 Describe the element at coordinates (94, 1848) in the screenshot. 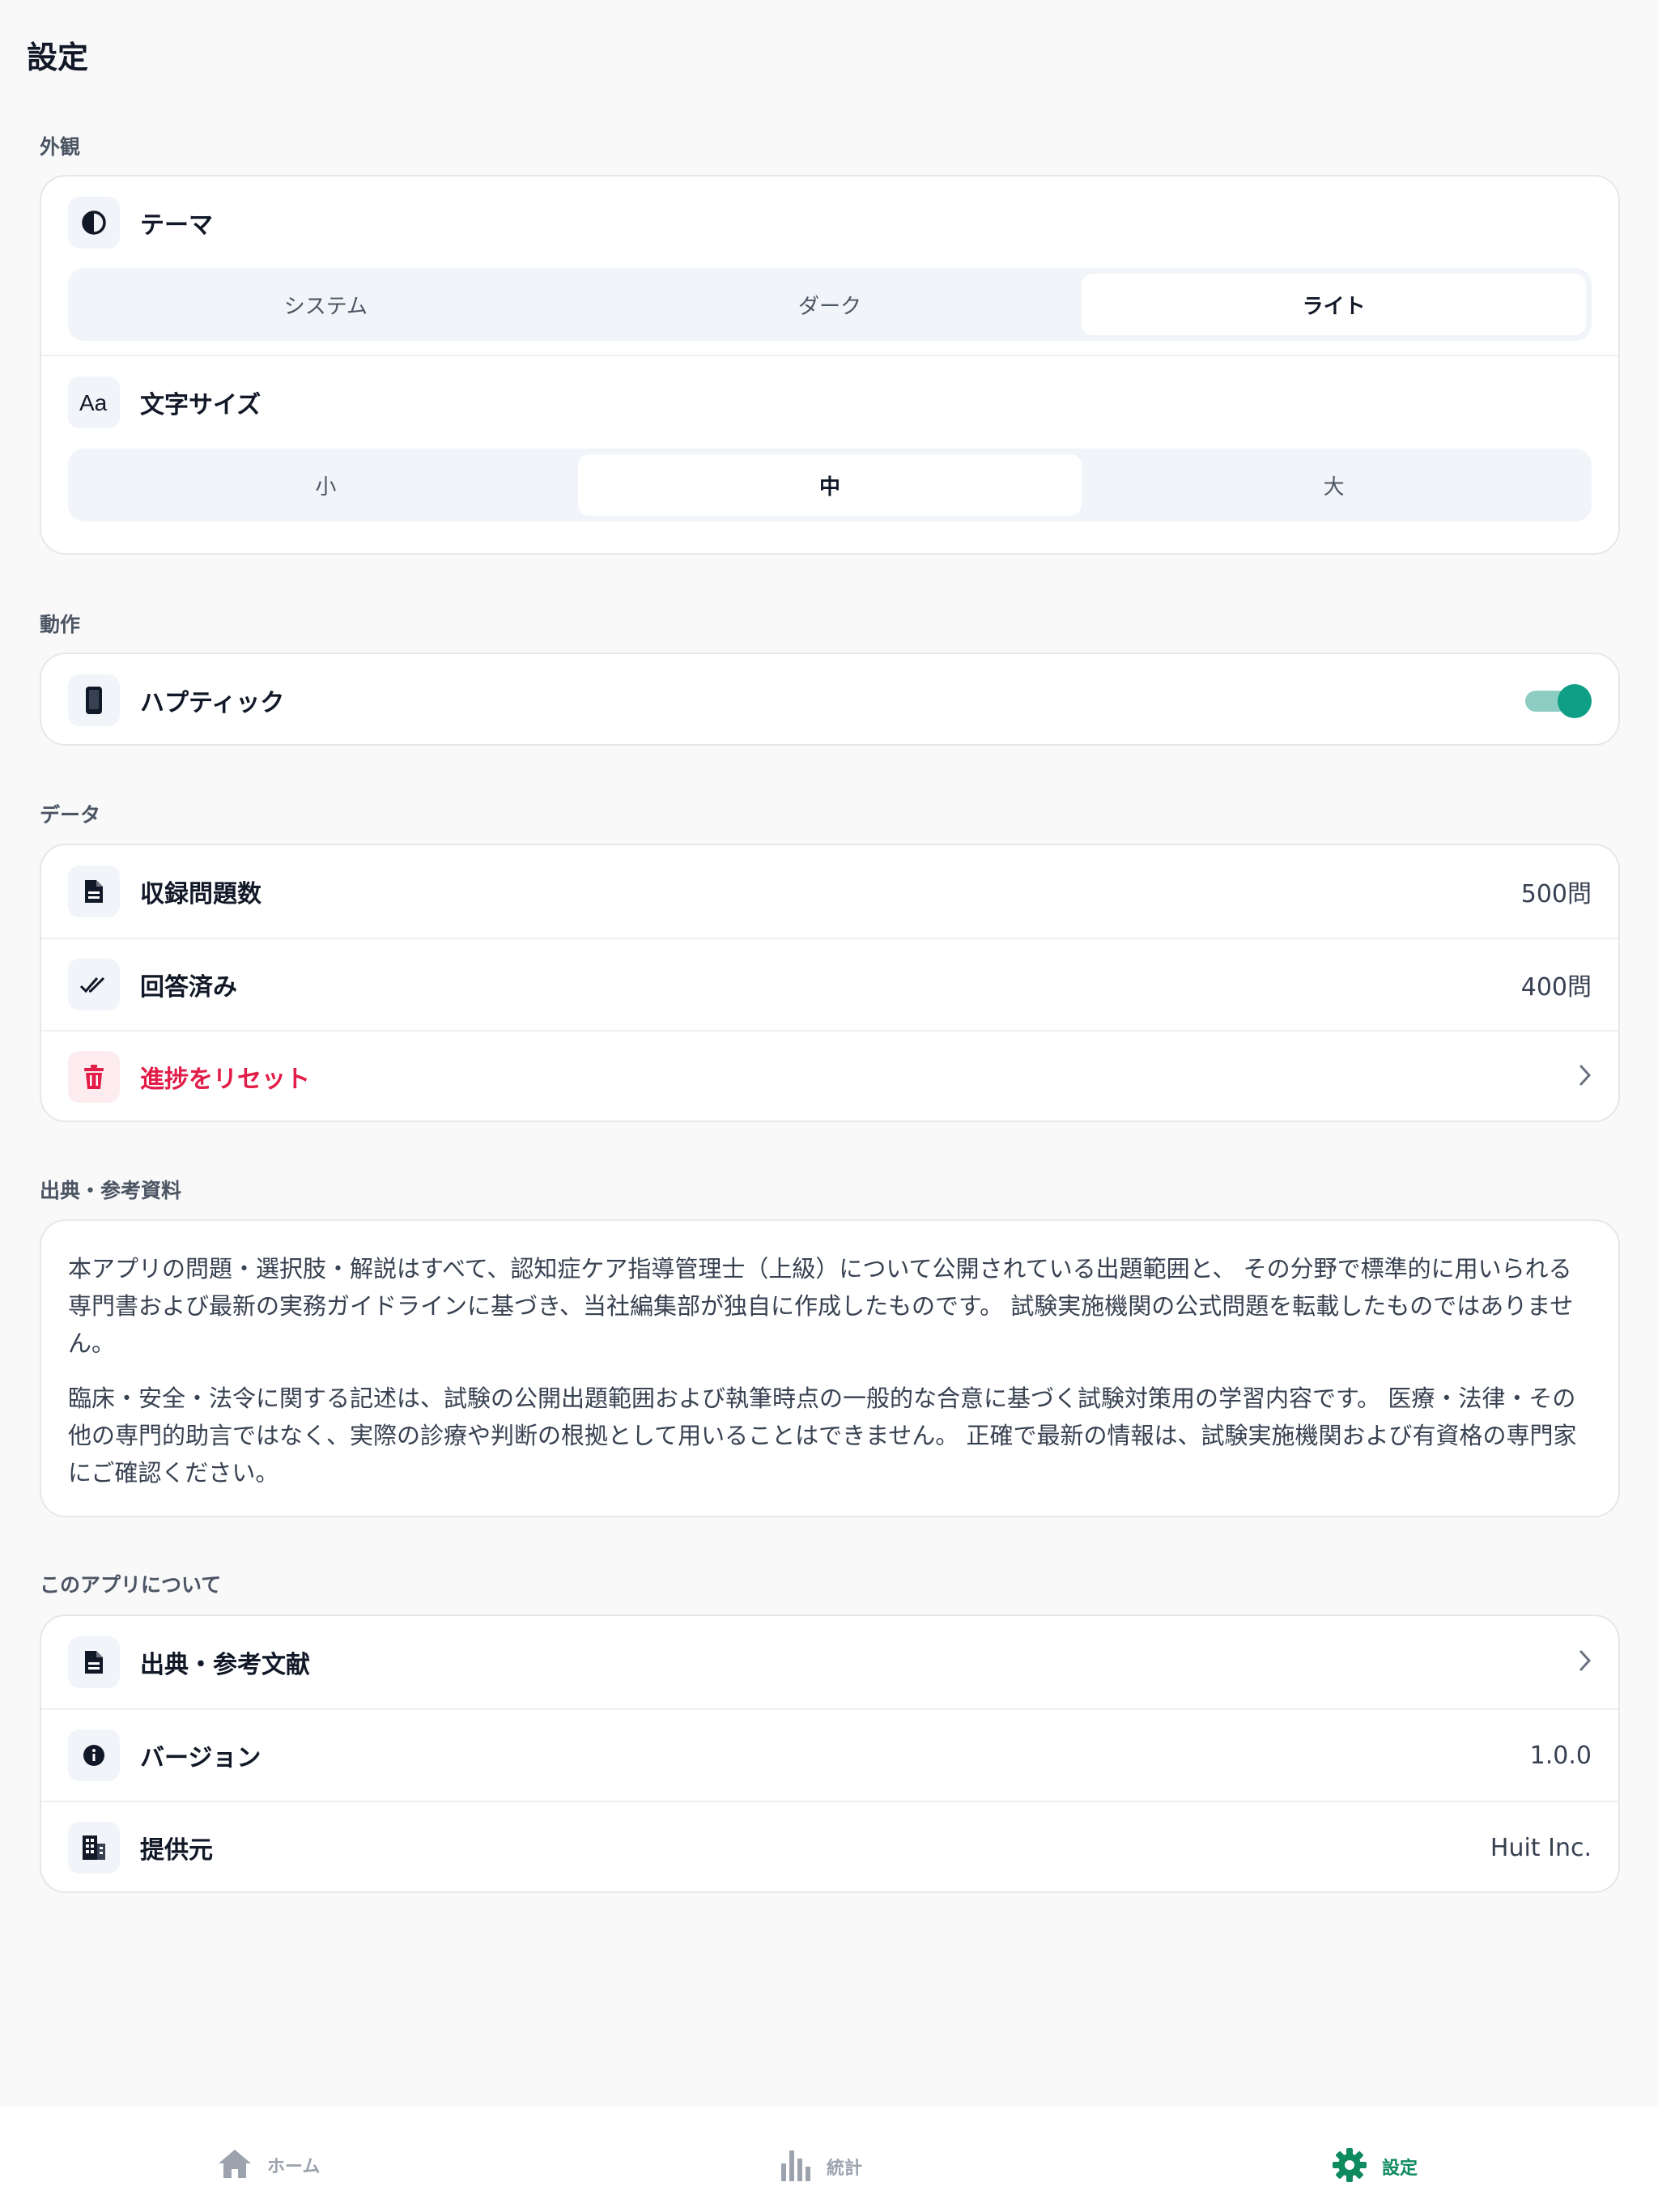

I see `building-icon` at that location.